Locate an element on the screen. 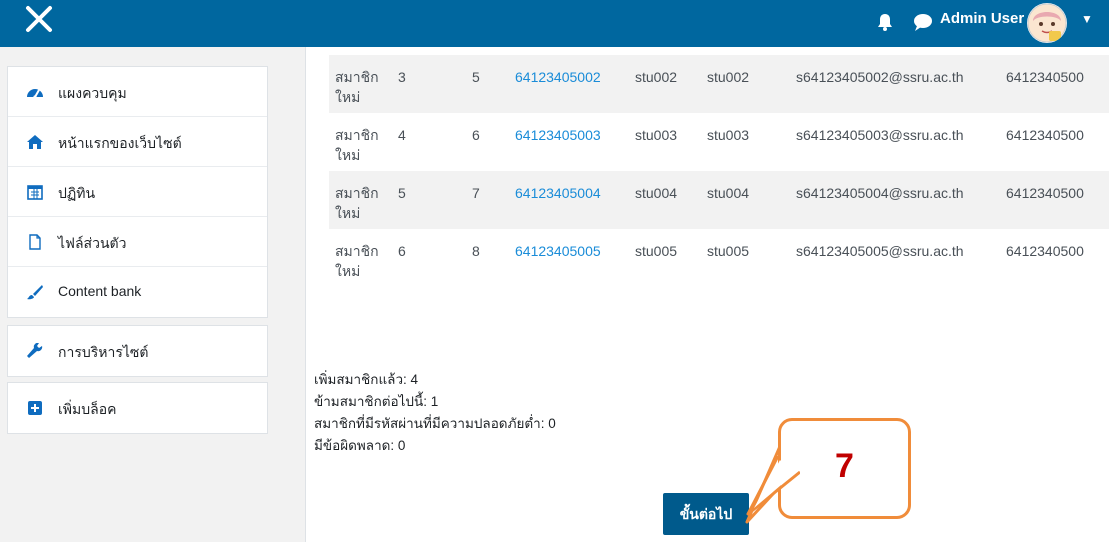  cell-username-link: 64123405004 is located at coordinates (558, 193).